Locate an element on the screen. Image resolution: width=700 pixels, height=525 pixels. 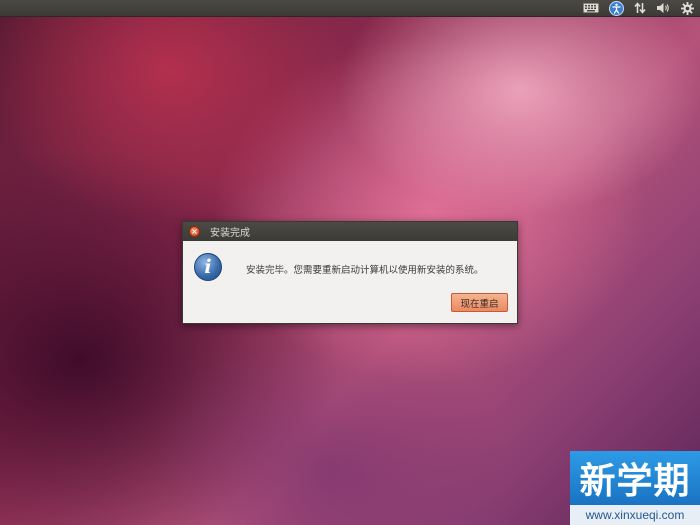
watermark-url: www.xinxueqi.com is located at coordinates (635, 515).